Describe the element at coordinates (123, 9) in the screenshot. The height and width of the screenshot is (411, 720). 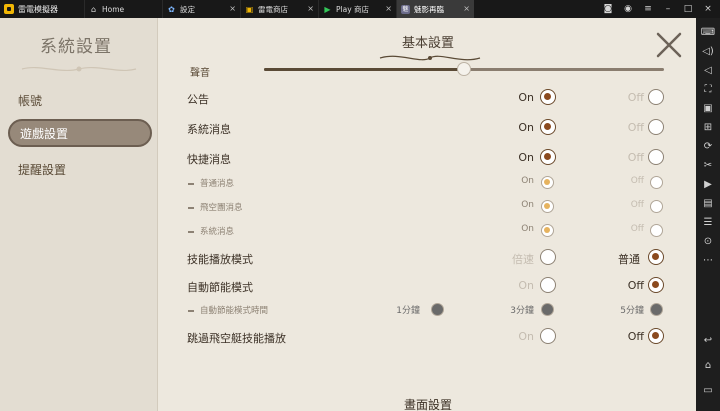
I see `tab-home: ⌂ Home` at that location.